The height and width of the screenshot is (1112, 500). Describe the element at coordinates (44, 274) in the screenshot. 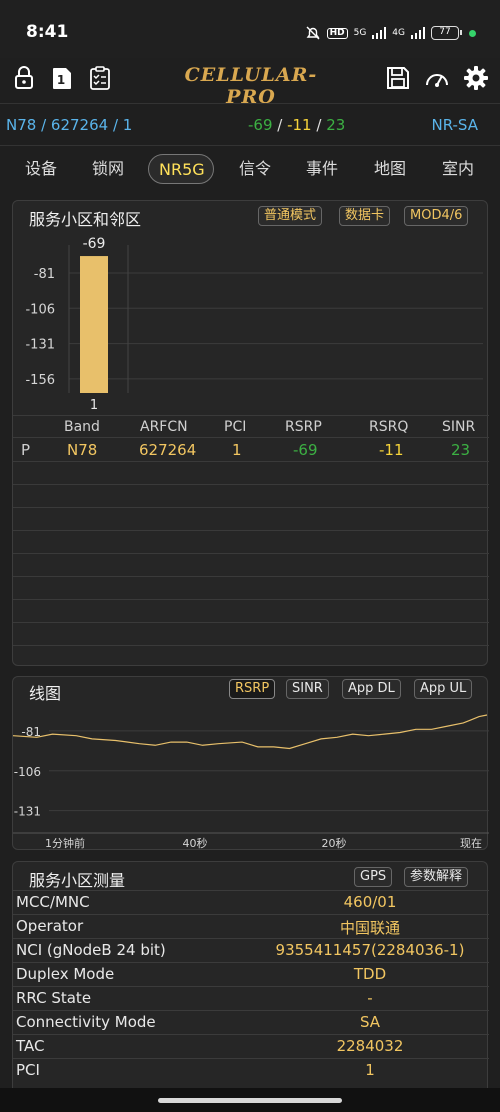

I see `y-tick-label: -81` at that location.